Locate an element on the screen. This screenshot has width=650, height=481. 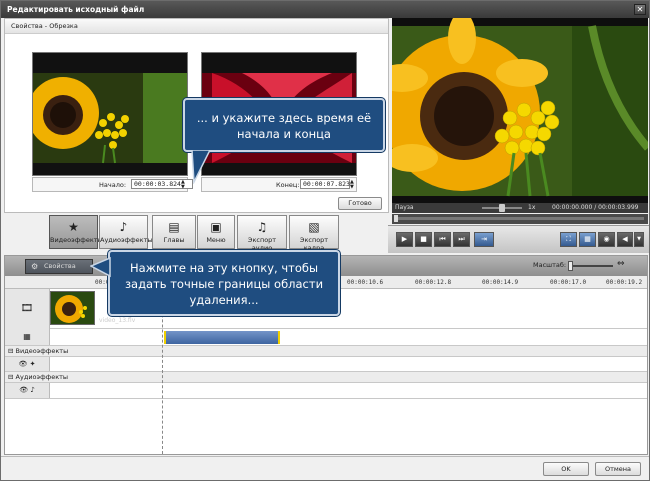
menu-label: Меню is located at coordinates (216, 240).